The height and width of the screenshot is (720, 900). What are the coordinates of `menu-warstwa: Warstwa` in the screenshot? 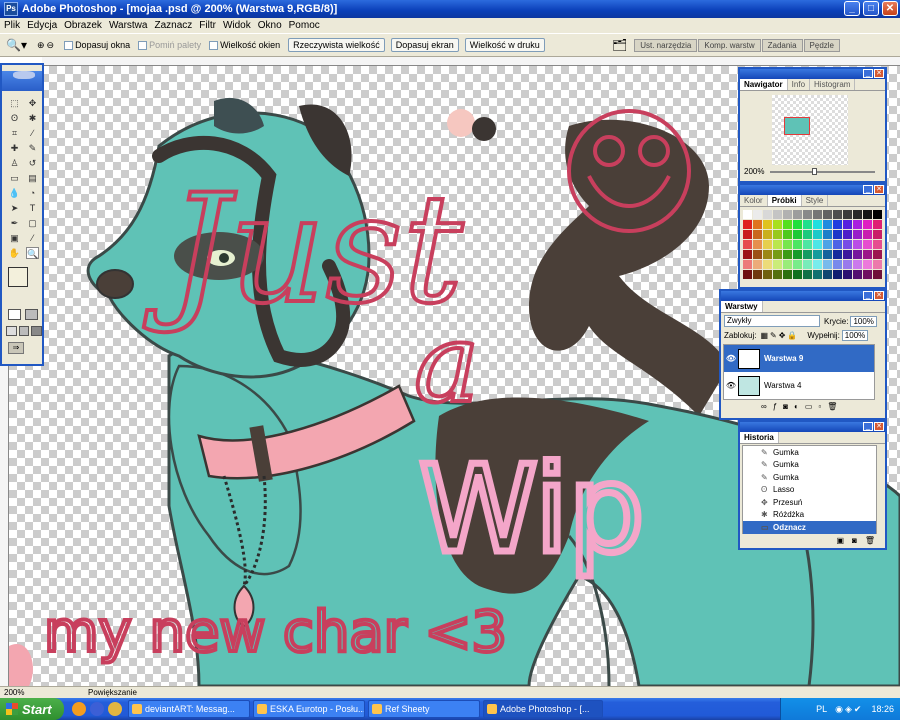 It's located at (128, 25).